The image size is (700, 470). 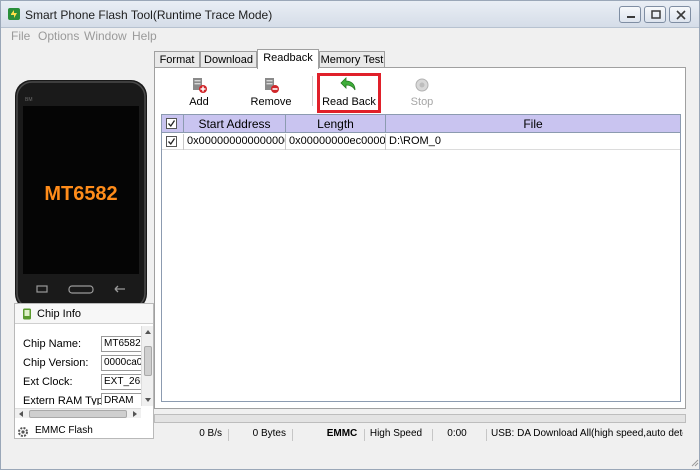 What do you see at coordinates (200, 85) in the screenshot?
I see `add-icon` at bounding box center [200, 85].